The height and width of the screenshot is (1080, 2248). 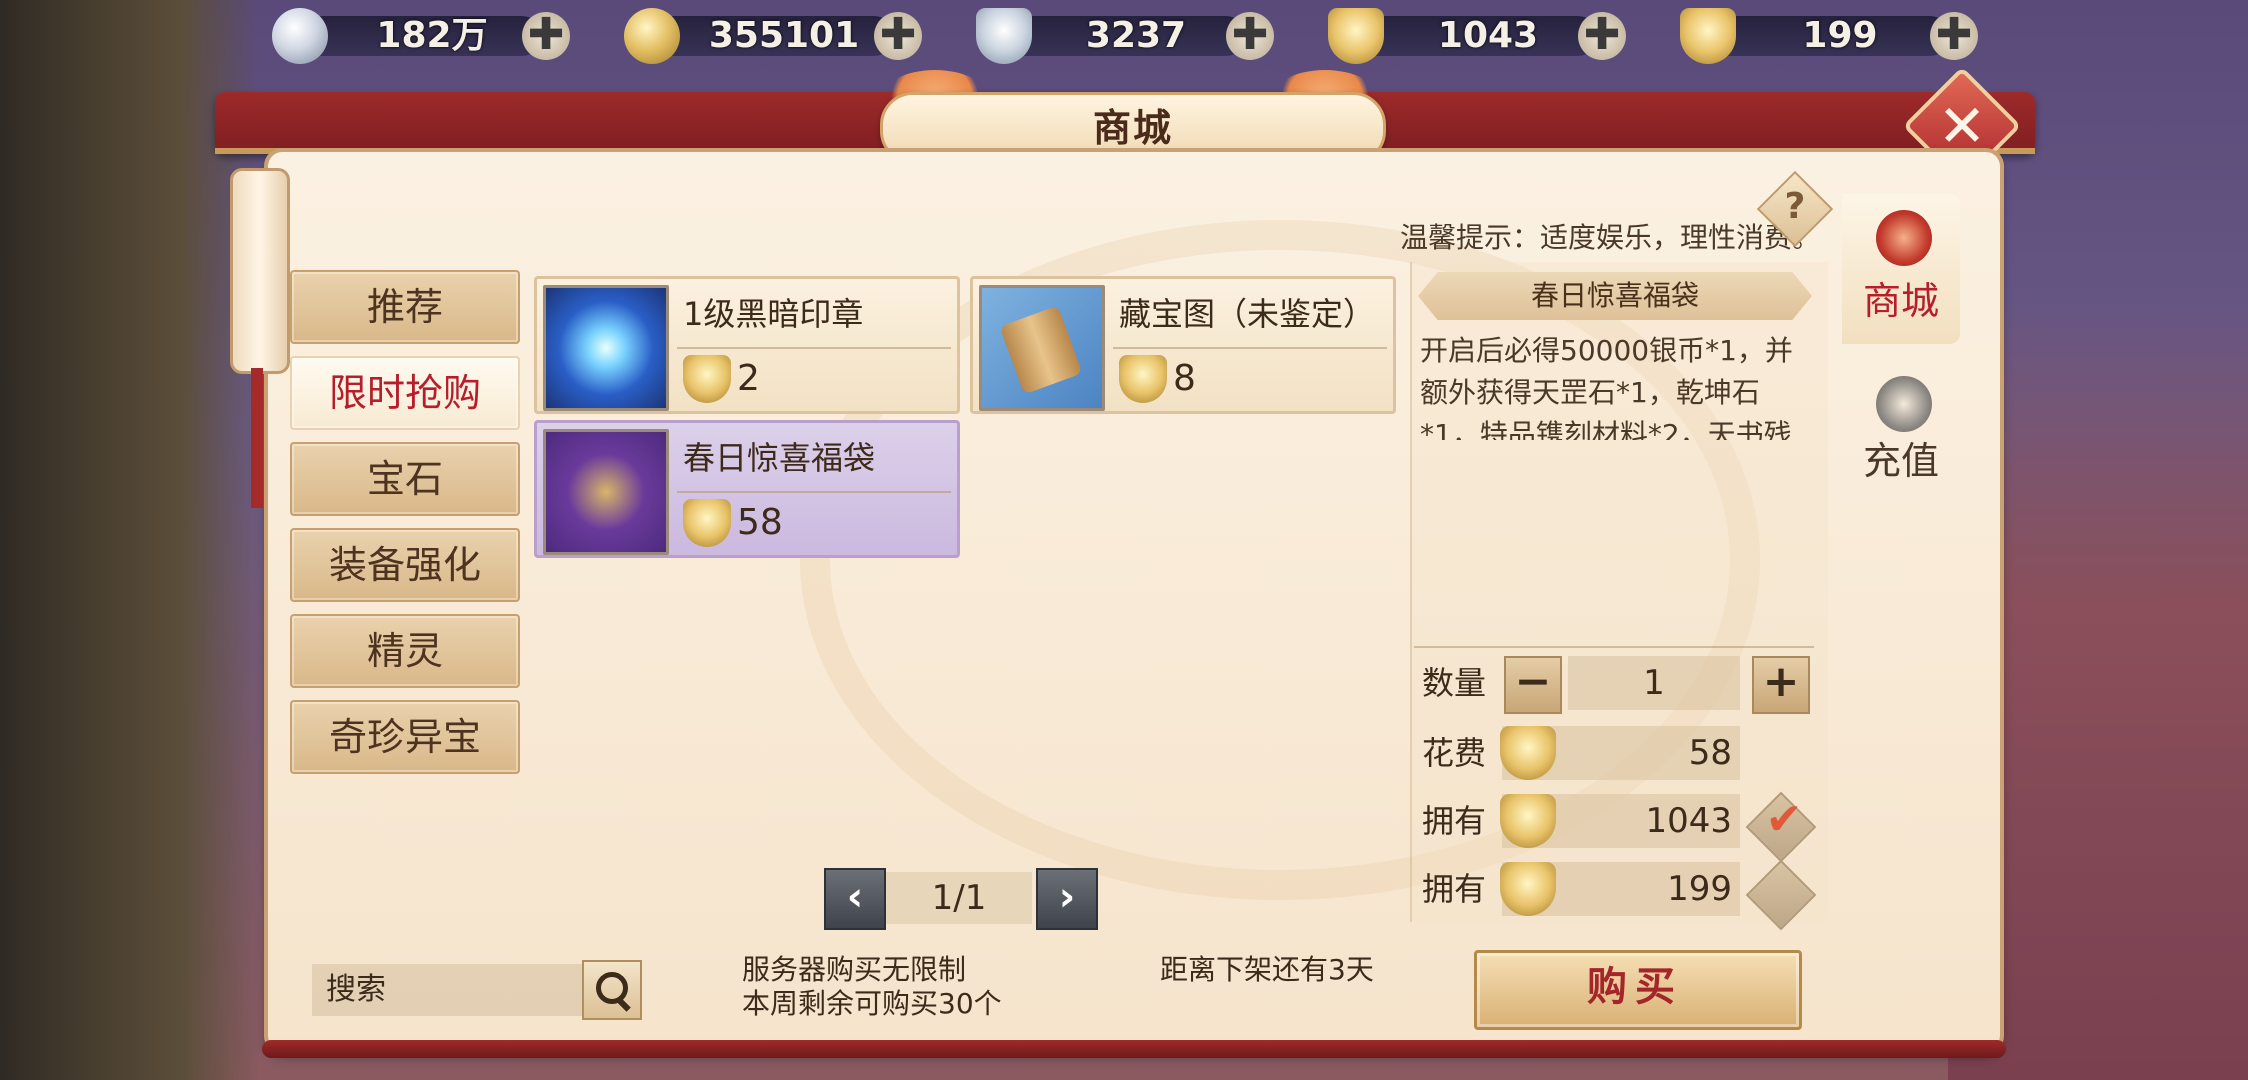 What do you see at coordinates (1654, 683) in the screenshot?
I see `quantity-field: 1` at bounding box center [1654, 683].